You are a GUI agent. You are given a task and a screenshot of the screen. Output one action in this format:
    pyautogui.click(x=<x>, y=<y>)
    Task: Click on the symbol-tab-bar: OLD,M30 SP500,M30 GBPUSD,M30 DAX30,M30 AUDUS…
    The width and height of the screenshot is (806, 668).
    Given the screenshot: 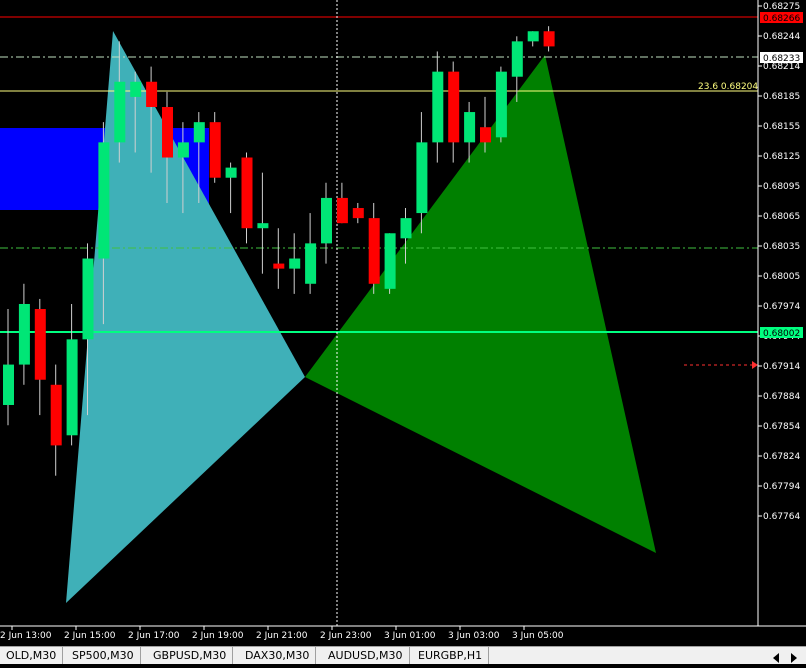 What is the action you would take?
    pyautogui.click(x=403, y=655)
    